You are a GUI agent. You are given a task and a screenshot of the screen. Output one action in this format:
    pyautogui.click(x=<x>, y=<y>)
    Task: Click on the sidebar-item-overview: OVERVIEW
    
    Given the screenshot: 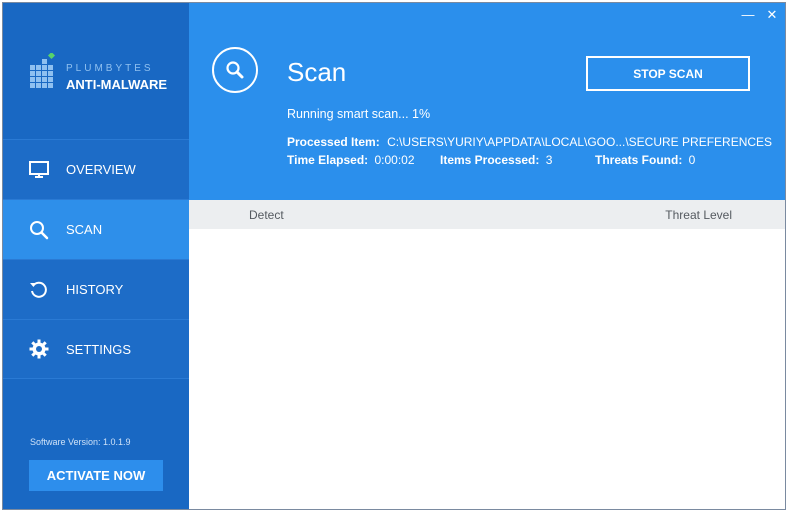 What is the action you would take?
    pyautogui.click(x=96, y=169)
    